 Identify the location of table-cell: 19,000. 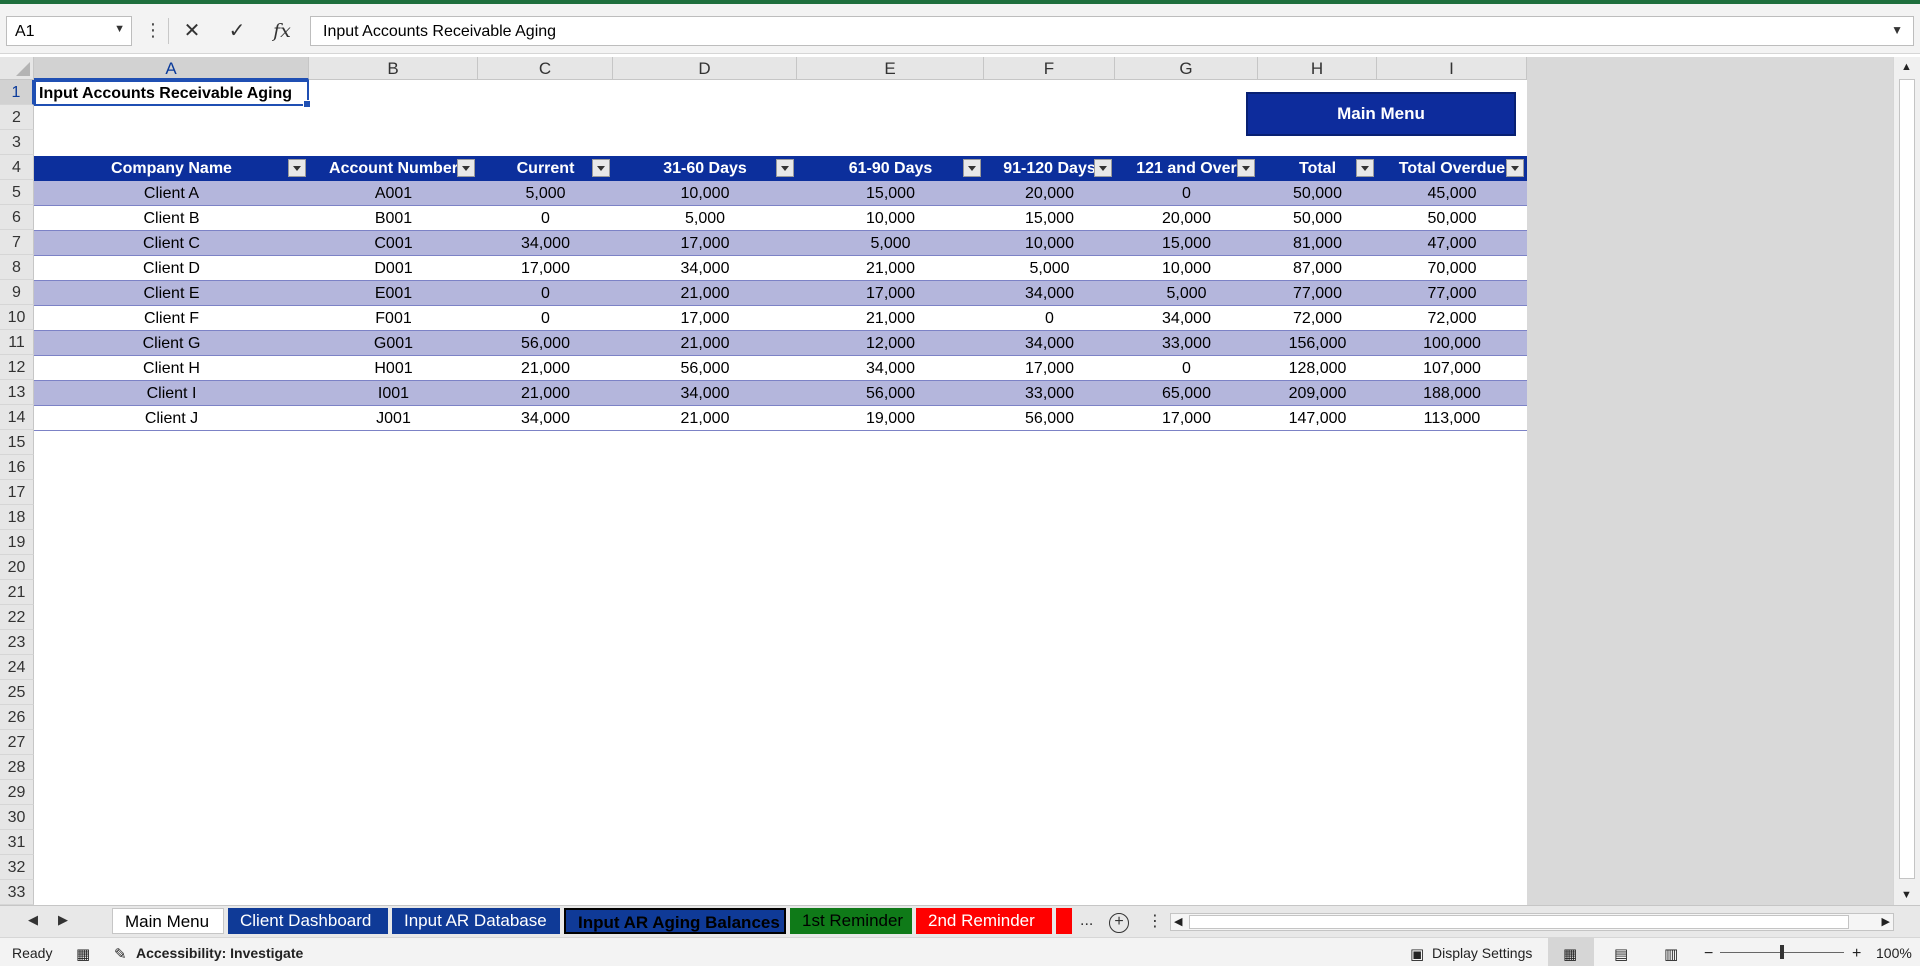
(890, 418).